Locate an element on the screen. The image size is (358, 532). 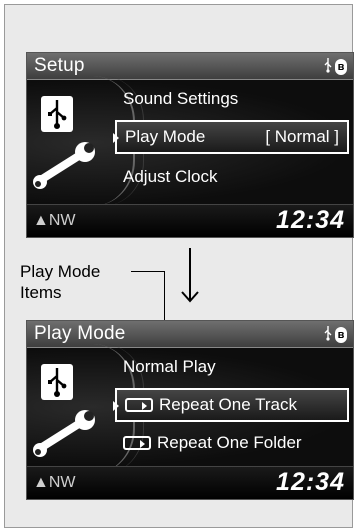
menu-item-label: Play Mode is located at coordinates (165, 136).